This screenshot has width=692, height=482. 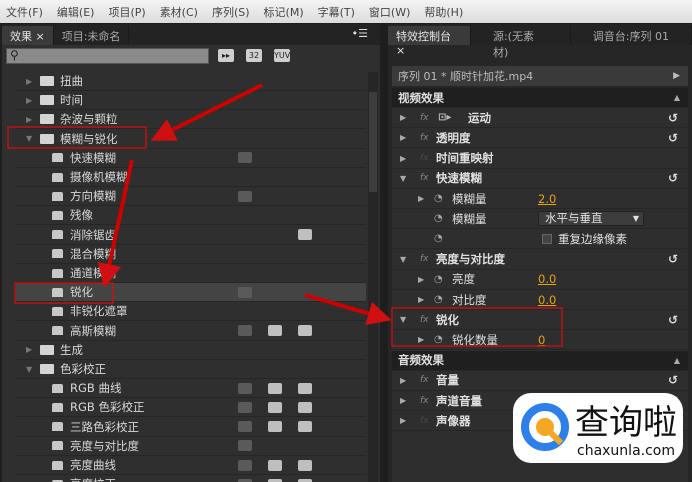 I want to click on watermark-logo: 查询啦 chaxunla.com, so click(x=598, y=428).